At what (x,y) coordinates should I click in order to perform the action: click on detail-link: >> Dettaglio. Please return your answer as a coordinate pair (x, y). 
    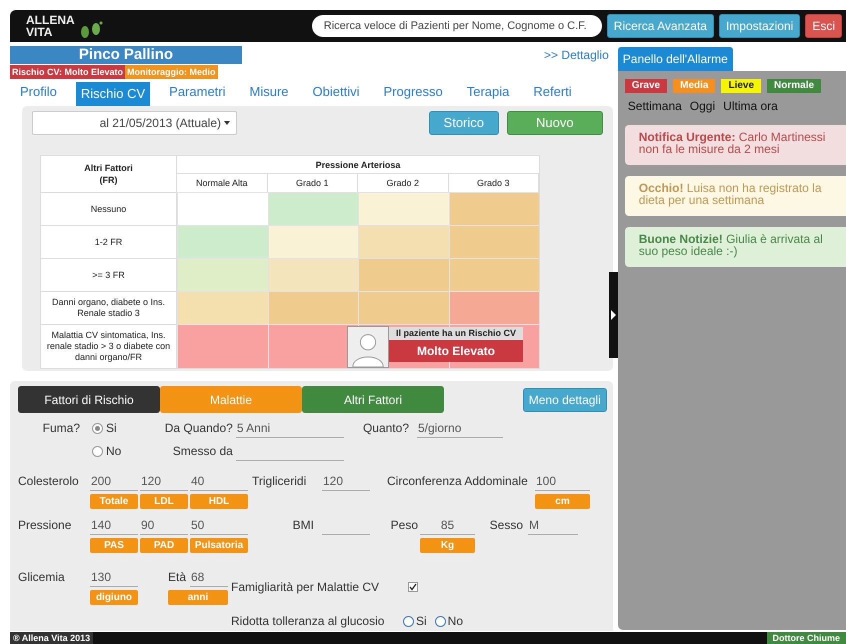
    Looking at the image, I should click on (576, 55).